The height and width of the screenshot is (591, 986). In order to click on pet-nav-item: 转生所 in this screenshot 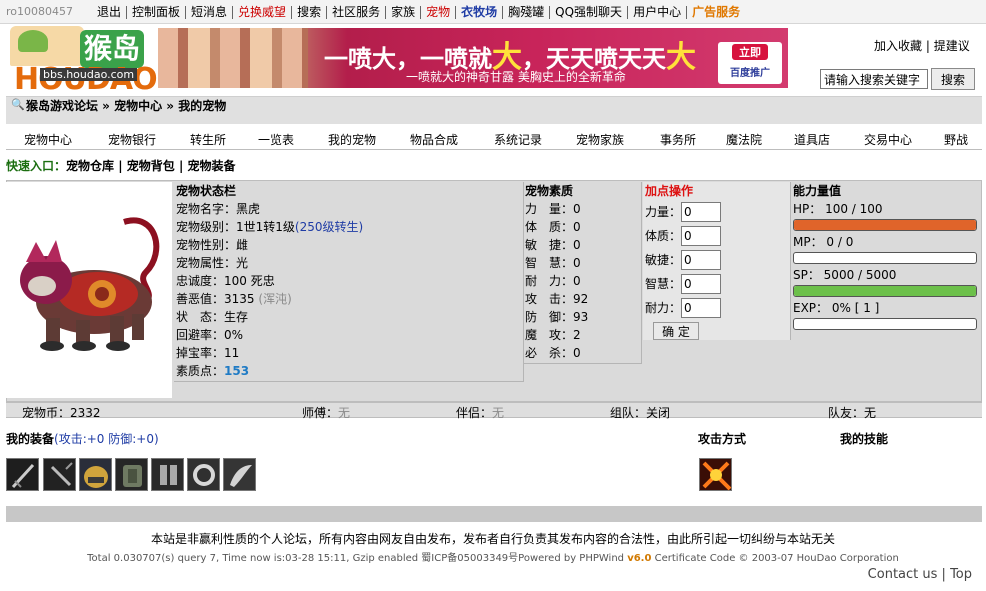, I will do `click(208, 139)`.